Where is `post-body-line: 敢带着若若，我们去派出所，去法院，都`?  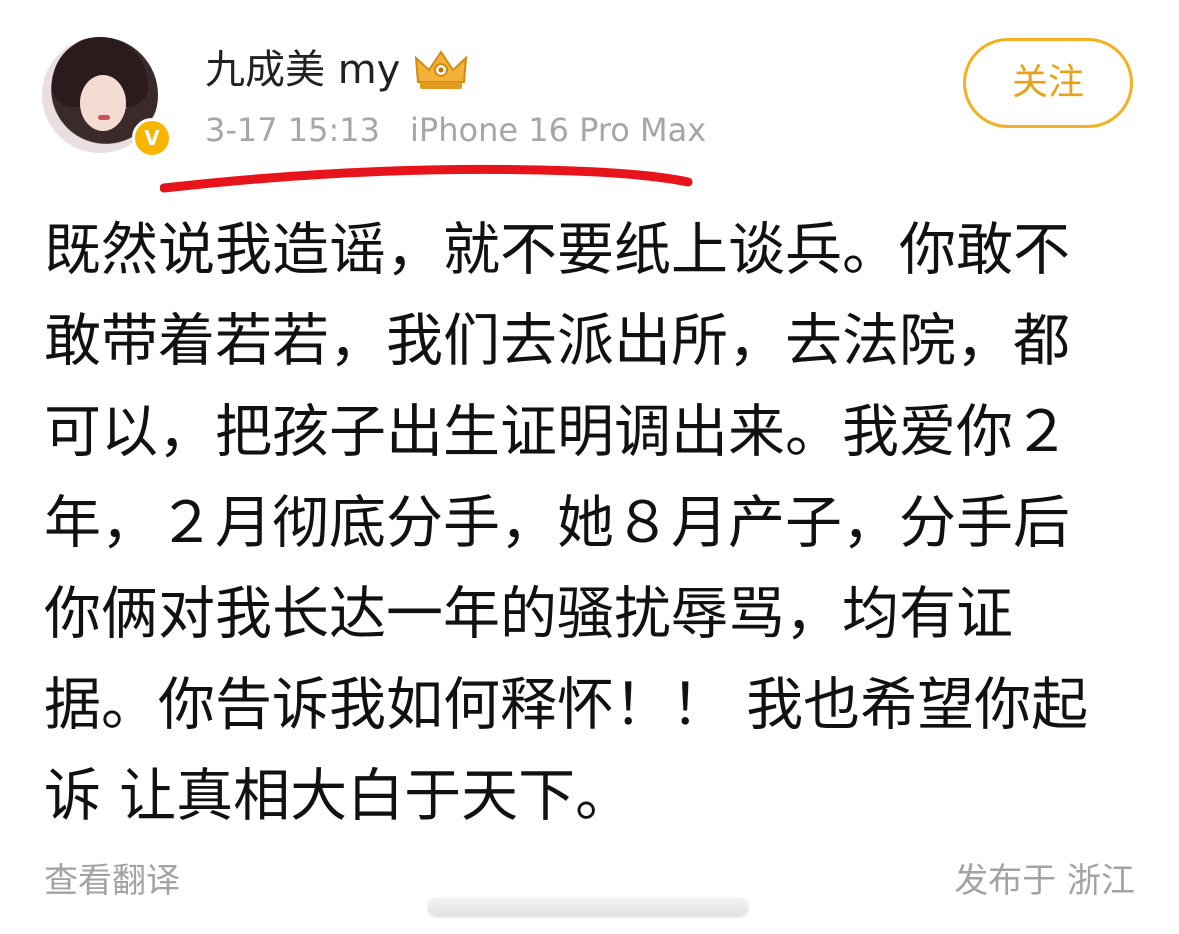 post-body-line: 敢带着若若，我们去派出所，去法院，都 is located at coordinates (557, 341).